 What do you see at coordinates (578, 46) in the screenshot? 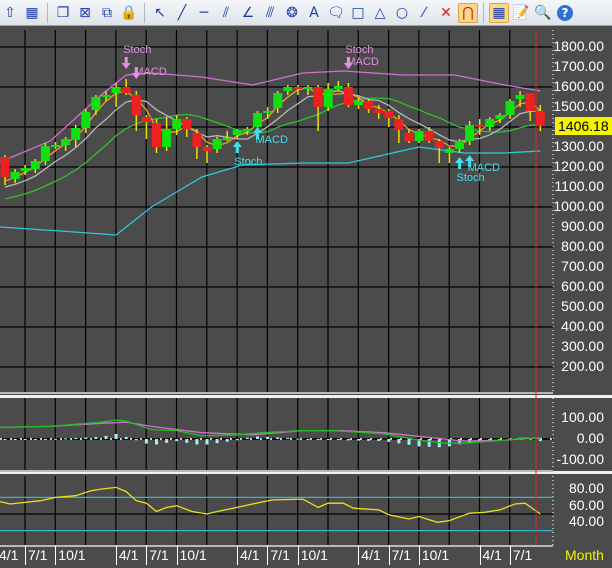
I see `price-axis-label: 1800.00` at bounding box center [578, 46].